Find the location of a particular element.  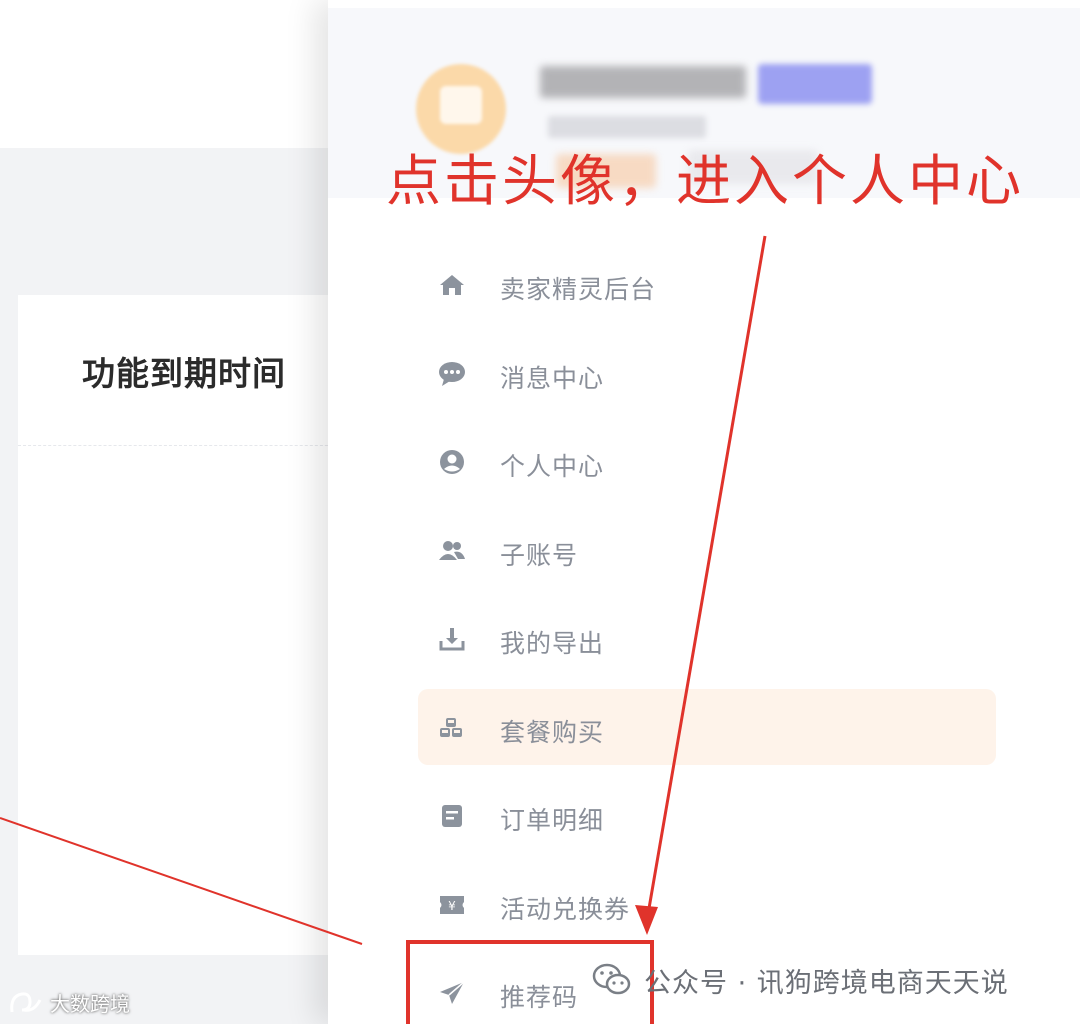

menu-item-messages: 消息中心 is located at coordinates (707, 373).